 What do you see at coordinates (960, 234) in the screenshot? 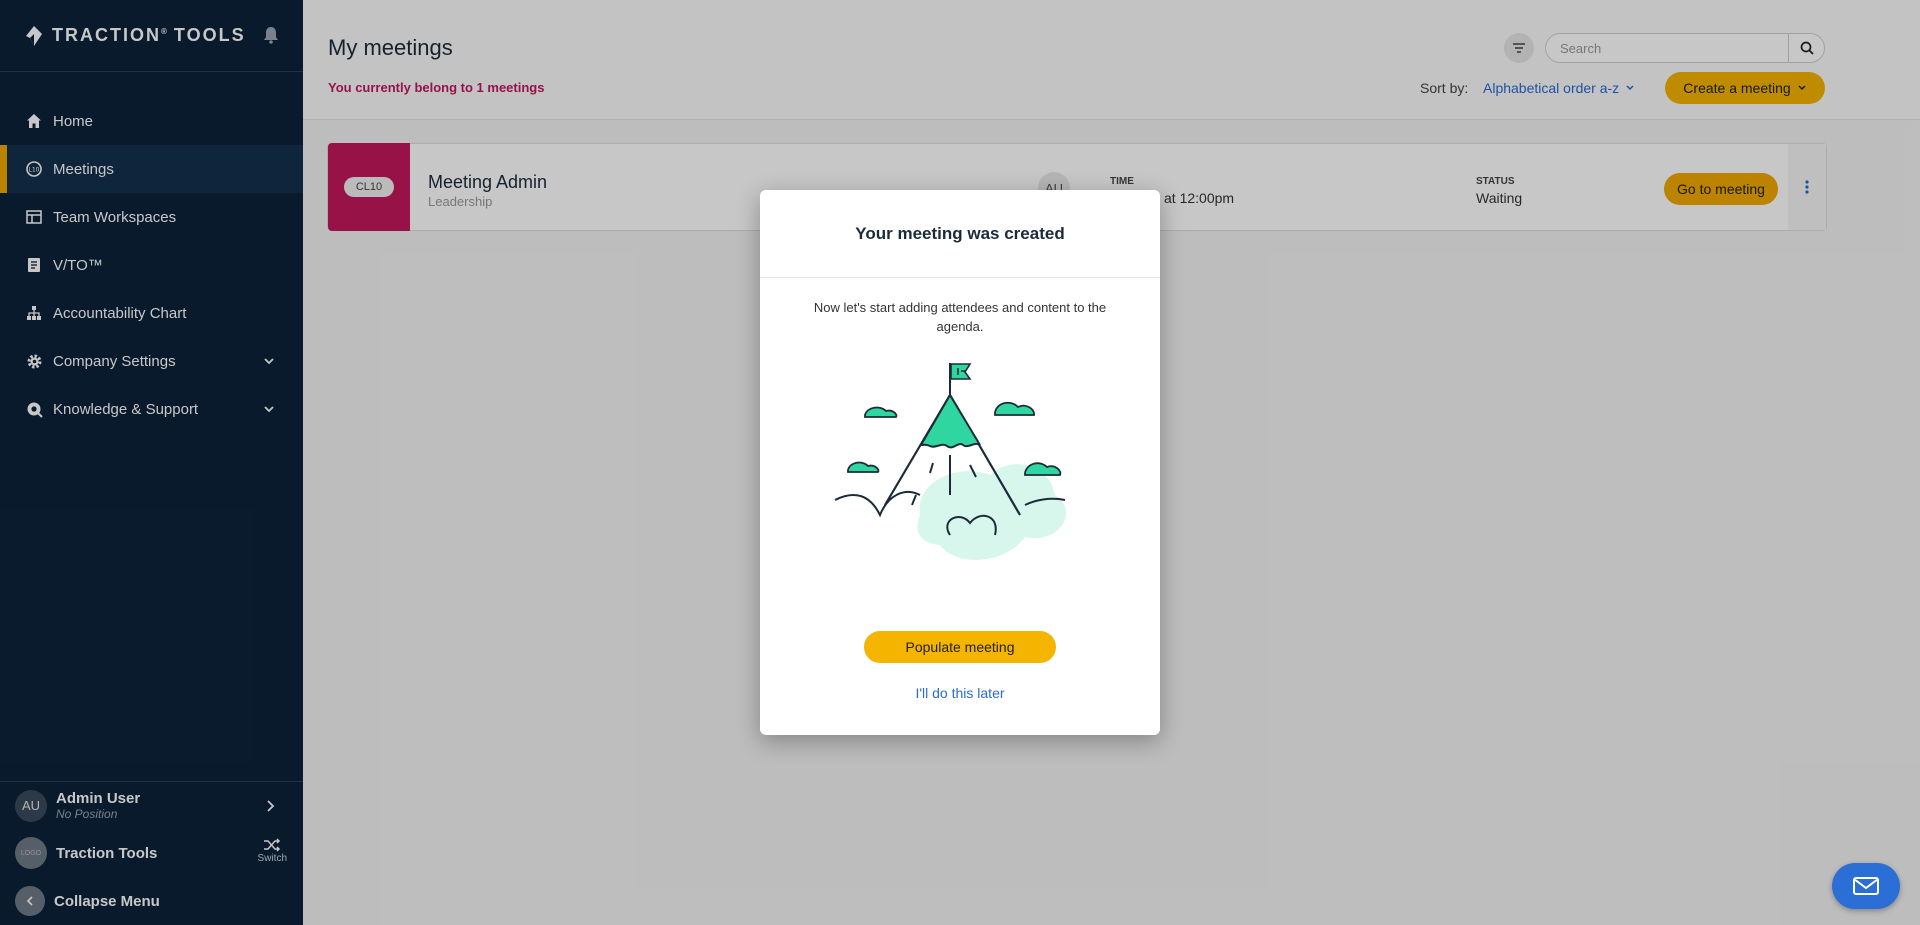
I see `dialog-title: Your meeting was created` at bounding box center [960, 234].